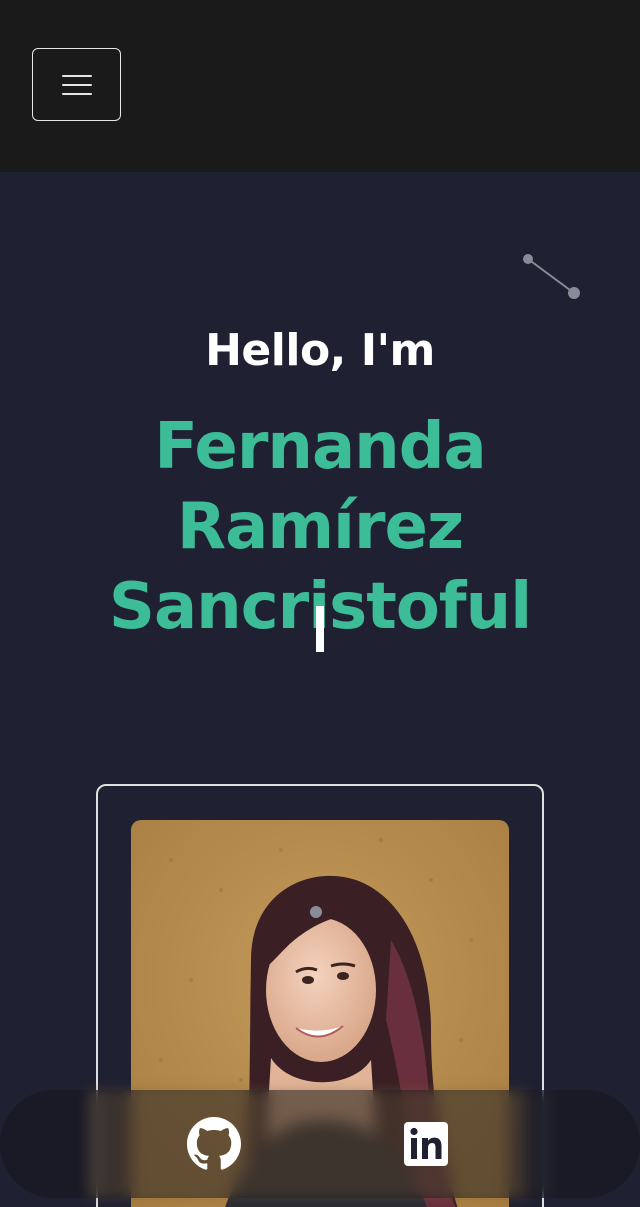 This screenshot has width=640, height=1207. What do you see at coordinates (320, 629) in the screenshot?
I see `typing-cursor` at bounding box center [320, 629].